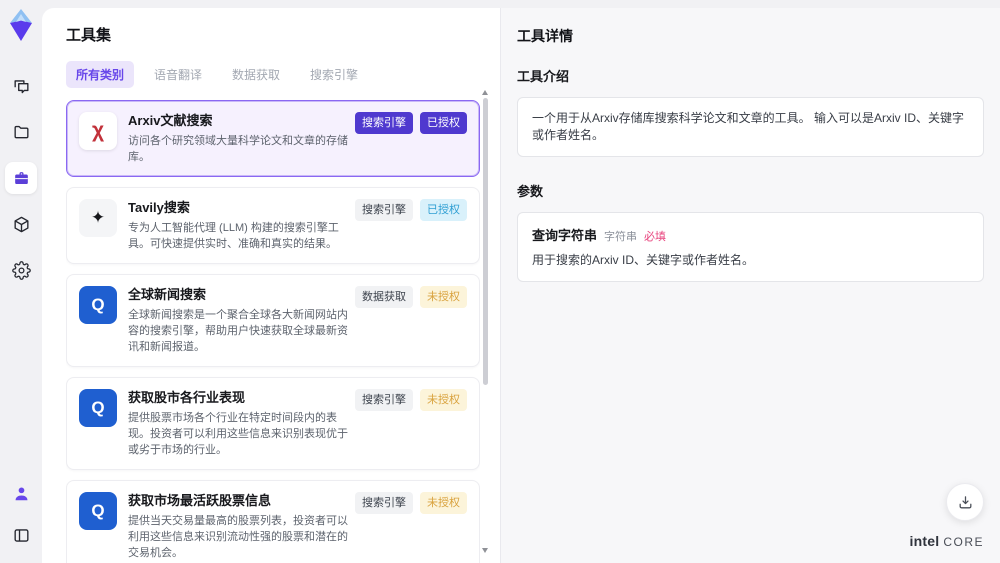 This screenshot has height=563, width=1000. What do you see at coordinates (200, 500) in the screenshot?
I see `tool-name: 获取市场最活跃股票信息` at bounding box center [200, 500].